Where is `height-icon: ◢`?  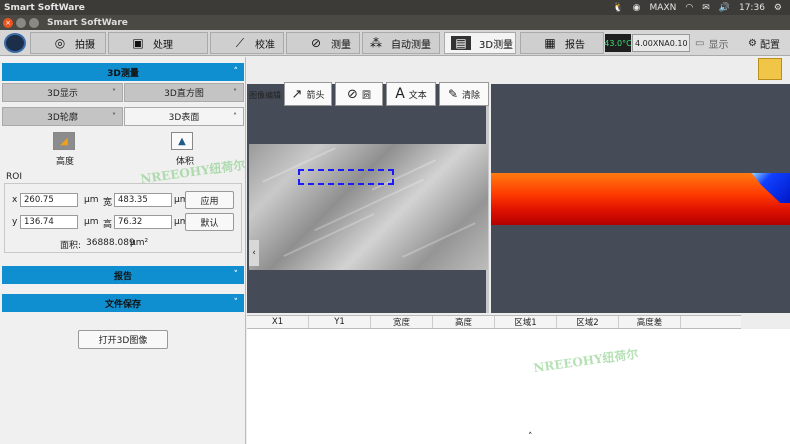
height-icon: ◢ is located at coordinates (64, 141).